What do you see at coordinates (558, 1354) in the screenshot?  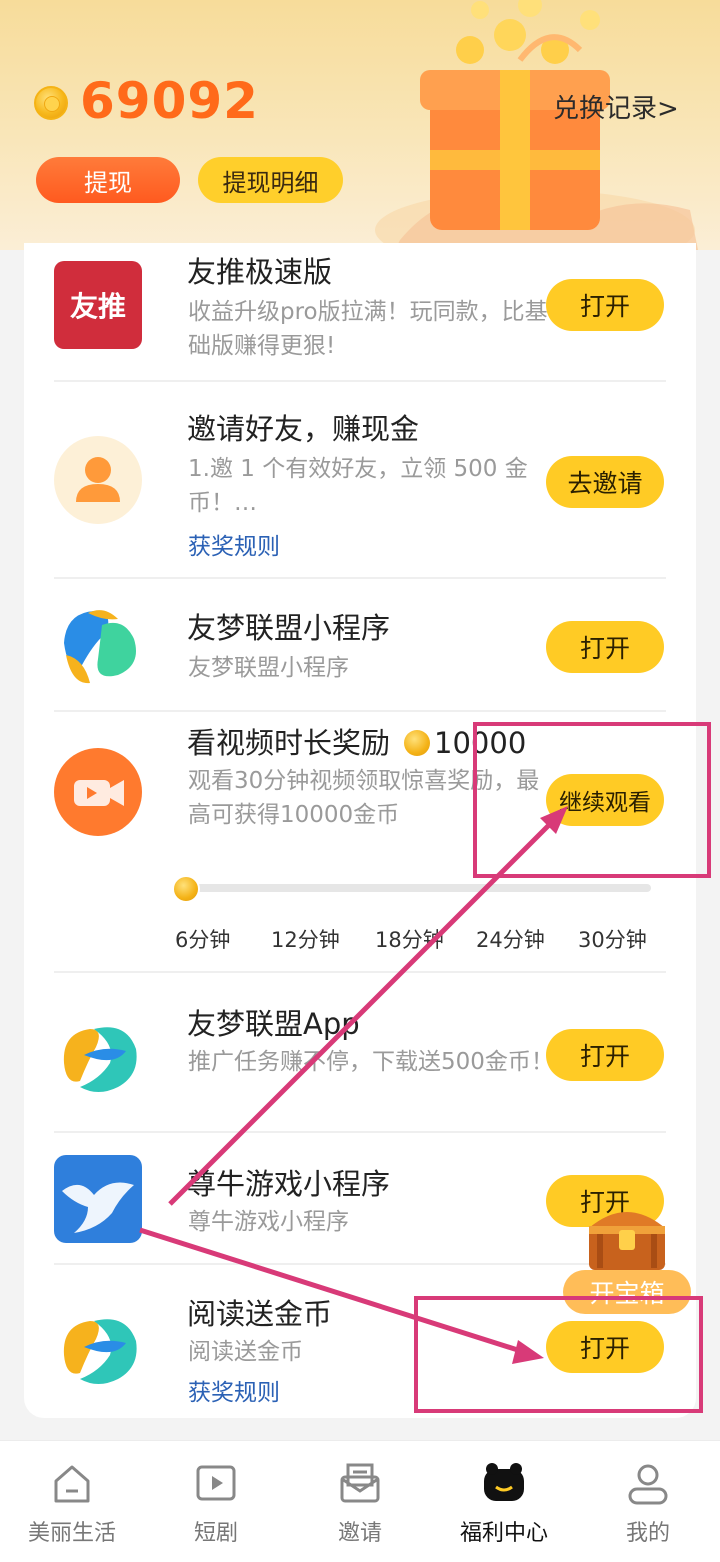 I see `highlight-box-reading-open` at bounding box center [558, 1354].